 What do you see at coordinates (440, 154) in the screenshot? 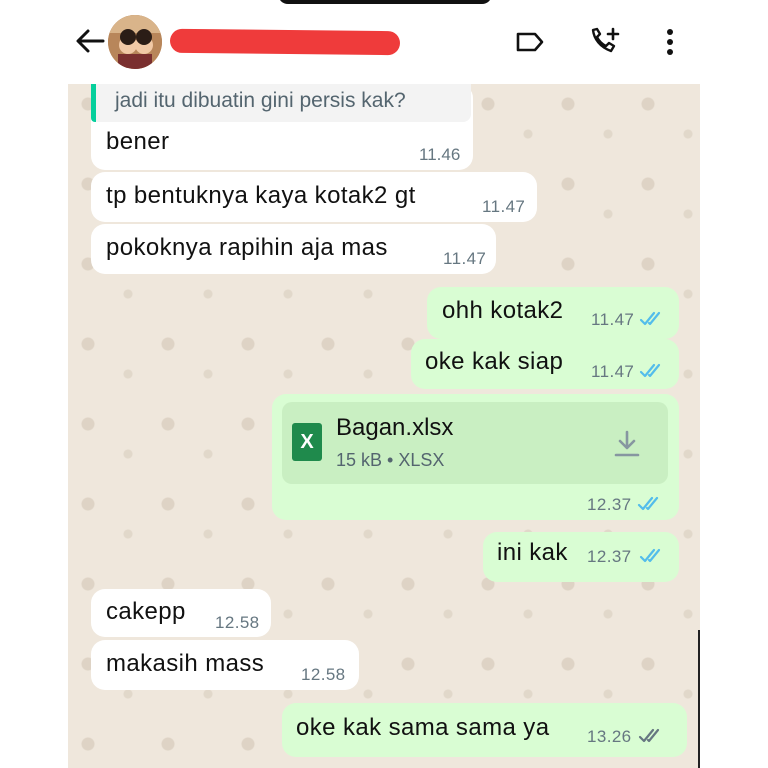
I see `message-time: 11.46` at bounding box center [440, 154].